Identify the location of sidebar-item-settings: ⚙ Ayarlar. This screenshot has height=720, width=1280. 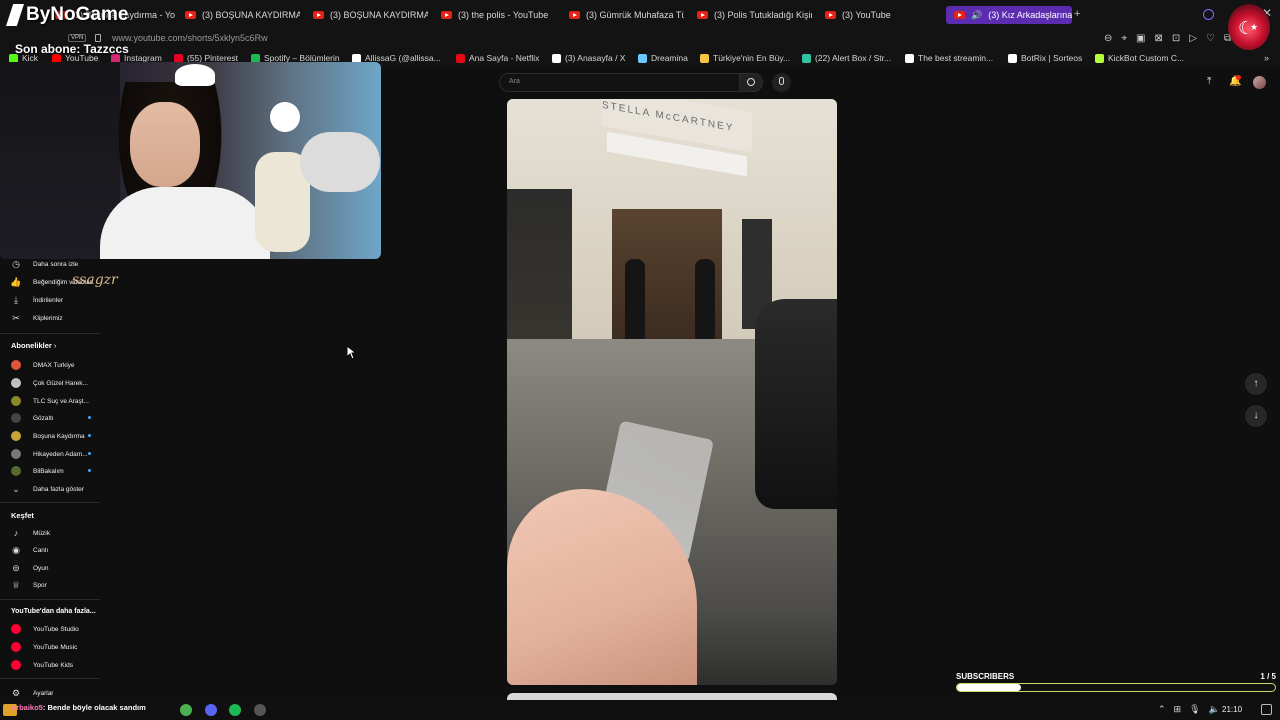
(32, 693).